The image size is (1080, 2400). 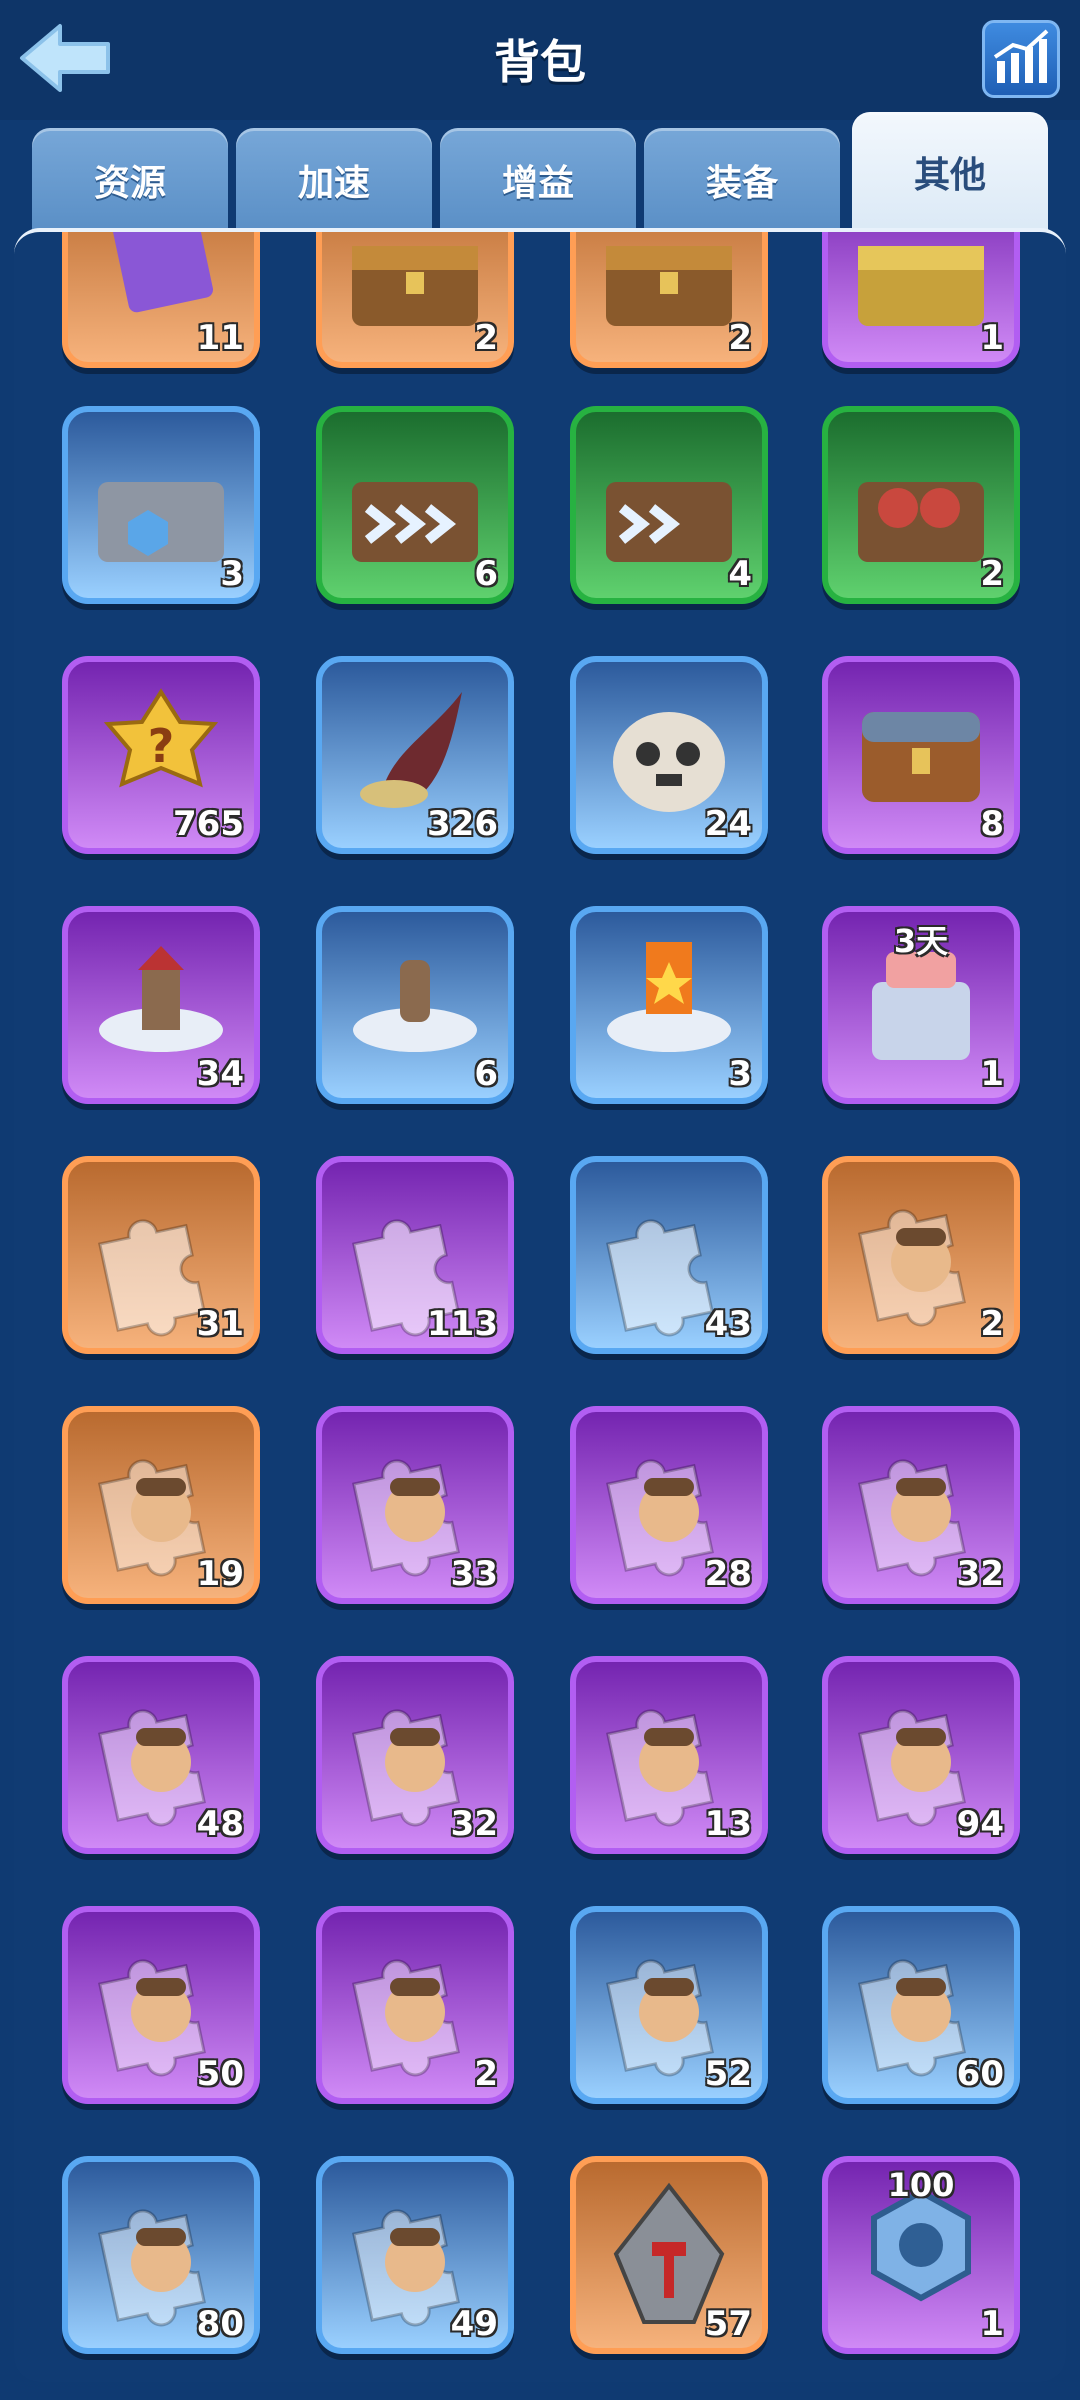 What do you see at coordinates (161, 2255) in the screenshot?
I see `inventory-item: 80` at bounding box center [161, 2255].